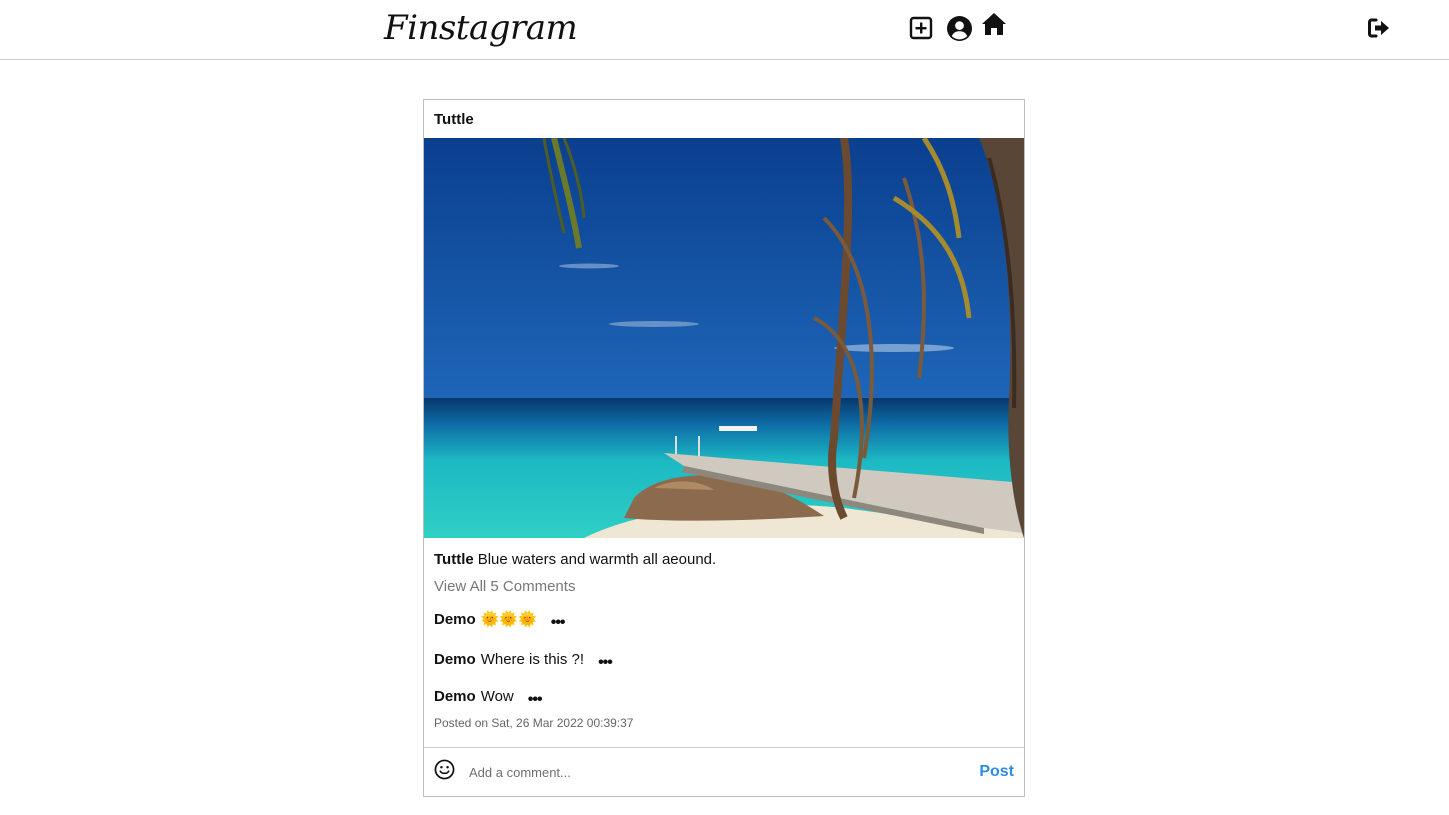 Image resolution: width=1449 pixels, height=815 pixels. Describe the element at coordinates (481, 28) in the screenshot. I see `finstagram-logo: Finstagram` at that location.